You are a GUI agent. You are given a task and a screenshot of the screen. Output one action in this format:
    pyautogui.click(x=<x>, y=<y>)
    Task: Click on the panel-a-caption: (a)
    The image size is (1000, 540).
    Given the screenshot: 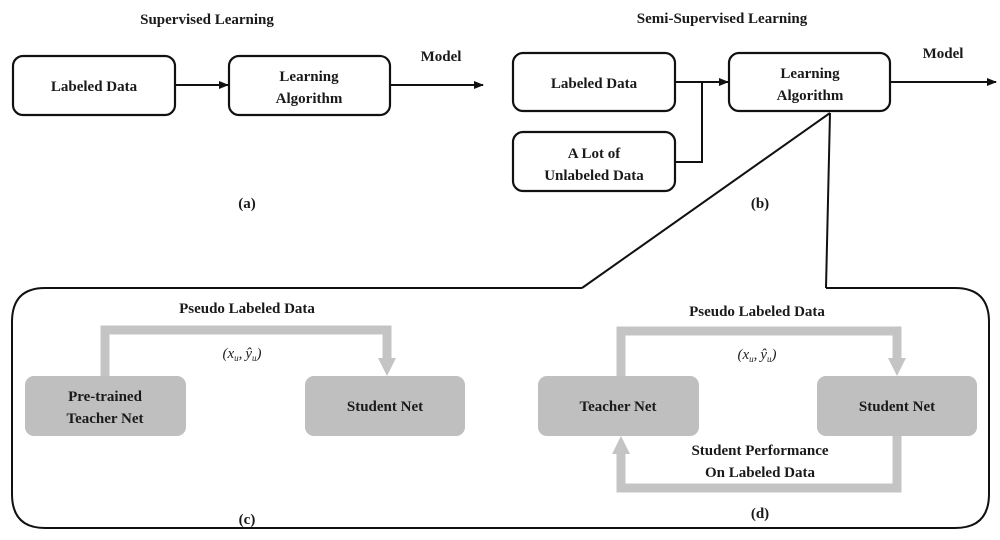 What is the action you would take?
    pyautogui.click(x=247, y=204)
    